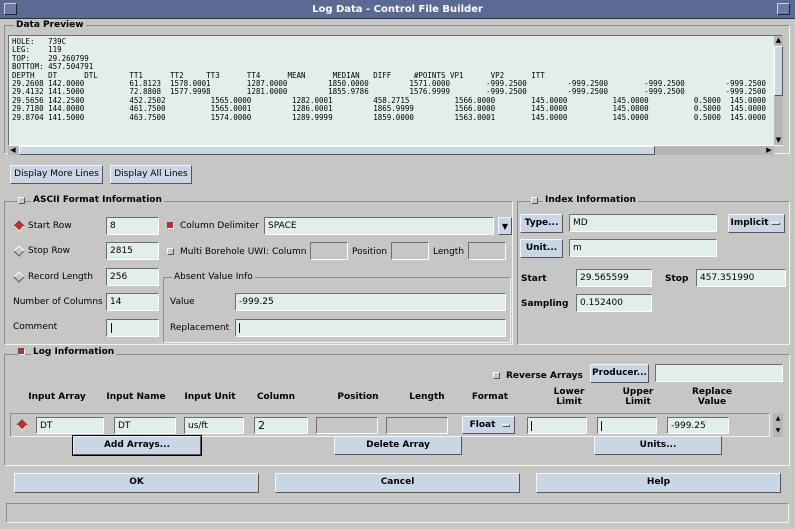  What do you see at coordinates (698, 425) in the screenshot?
I see `row-replace-value-field: -999.25` at bounding box center [698, 425].